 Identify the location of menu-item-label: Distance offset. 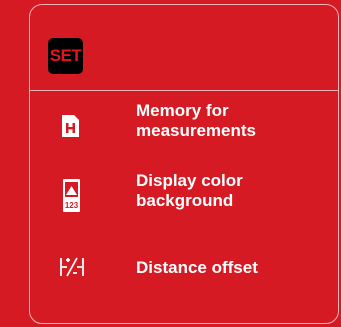
(197, 267).